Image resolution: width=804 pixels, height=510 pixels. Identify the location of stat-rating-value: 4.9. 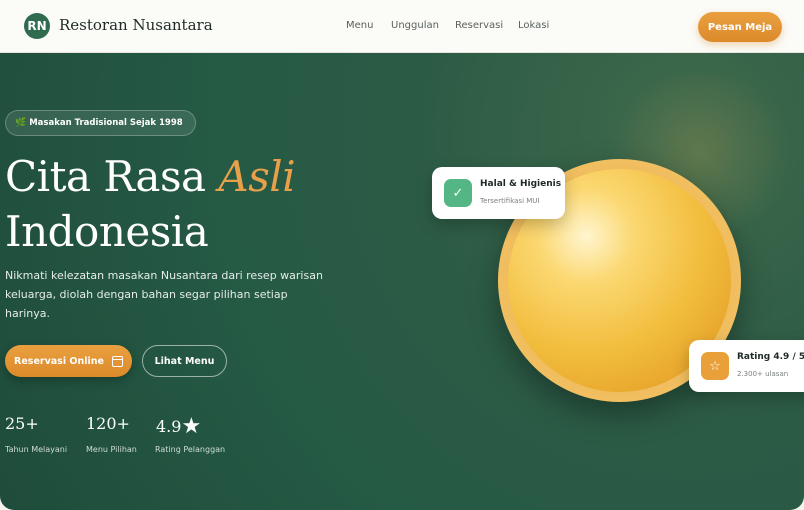
(169, 426).